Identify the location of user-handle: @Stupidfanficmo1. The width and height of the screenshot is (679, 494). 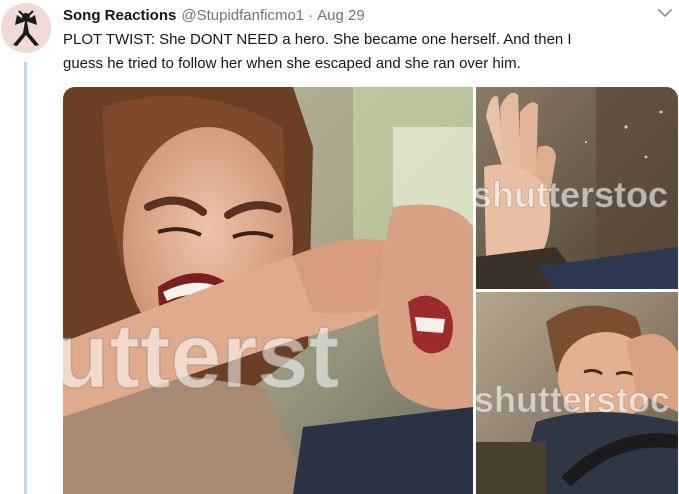
(242, 15).